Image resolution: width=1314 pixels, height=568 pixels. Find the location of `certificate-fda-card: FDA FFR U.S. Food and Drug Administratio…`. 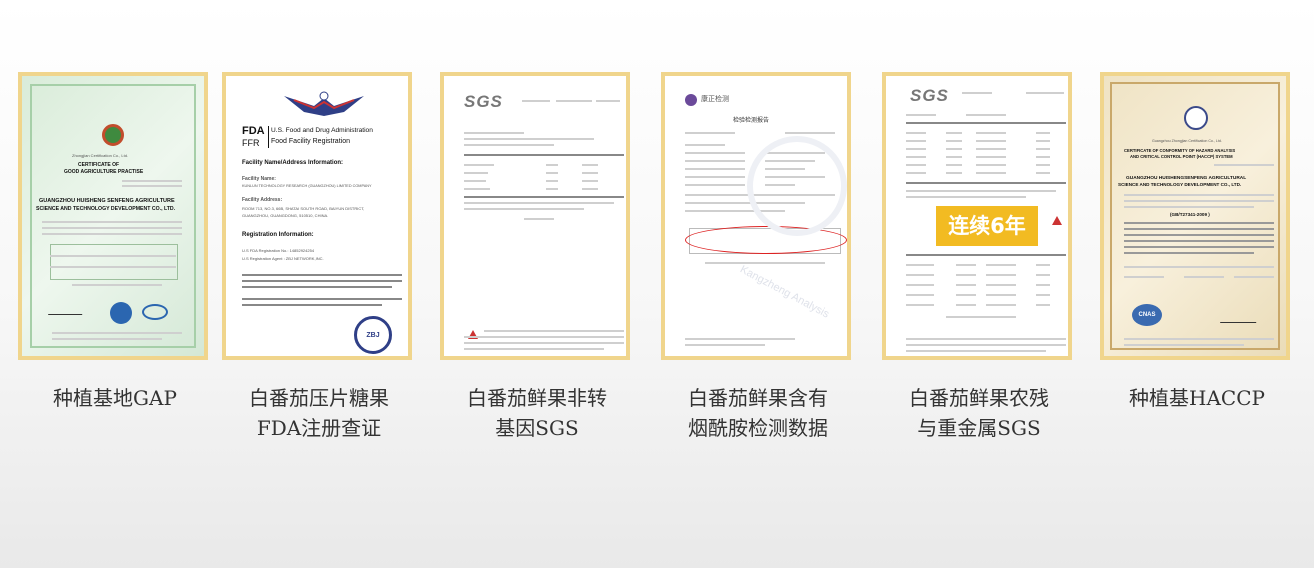

certificate-fda-card: FDA FFR U.S. Food and Drug Administratio… is located at coordinates (317, 216).